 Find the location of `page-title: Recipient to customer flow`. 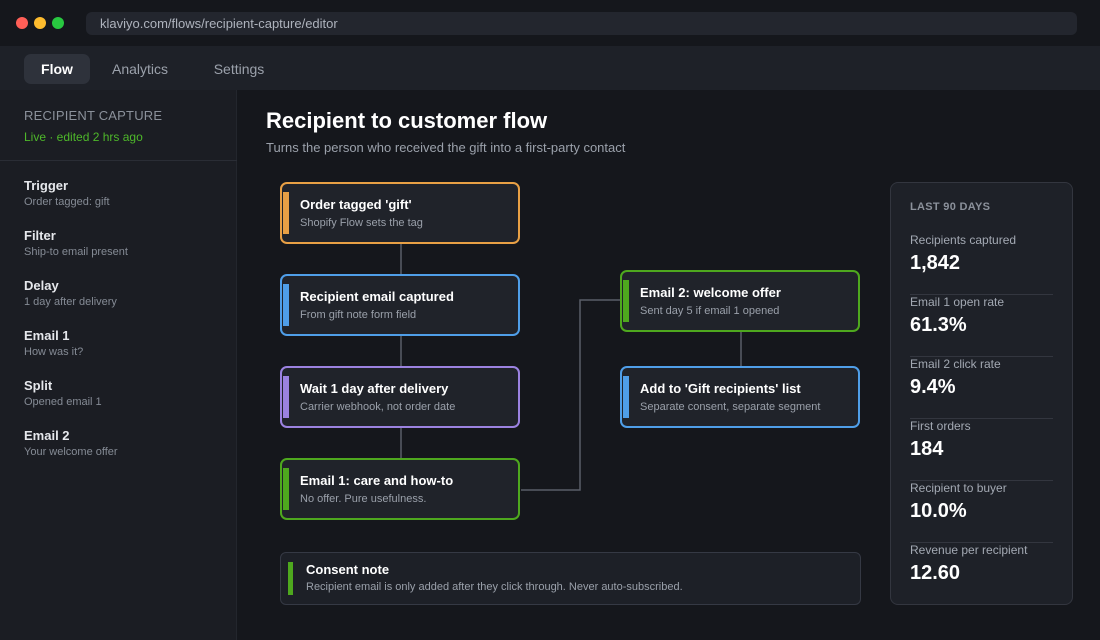

page-title: Recipient to customer flow is located at coordinates (407, 120).